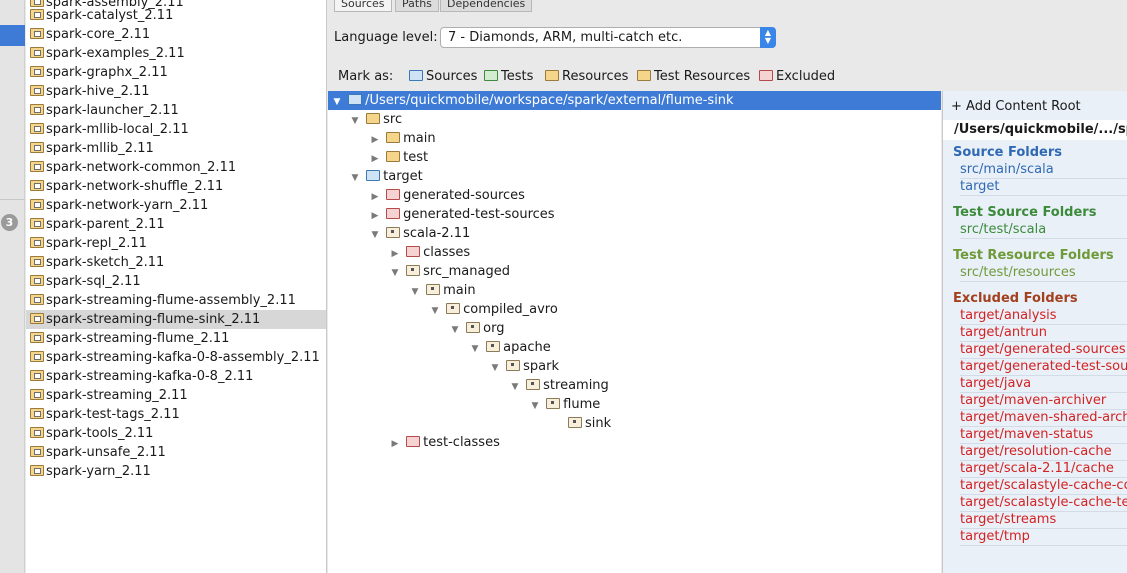  I want to click on tree-node-apache: ▼ apache, so click(509, 347).